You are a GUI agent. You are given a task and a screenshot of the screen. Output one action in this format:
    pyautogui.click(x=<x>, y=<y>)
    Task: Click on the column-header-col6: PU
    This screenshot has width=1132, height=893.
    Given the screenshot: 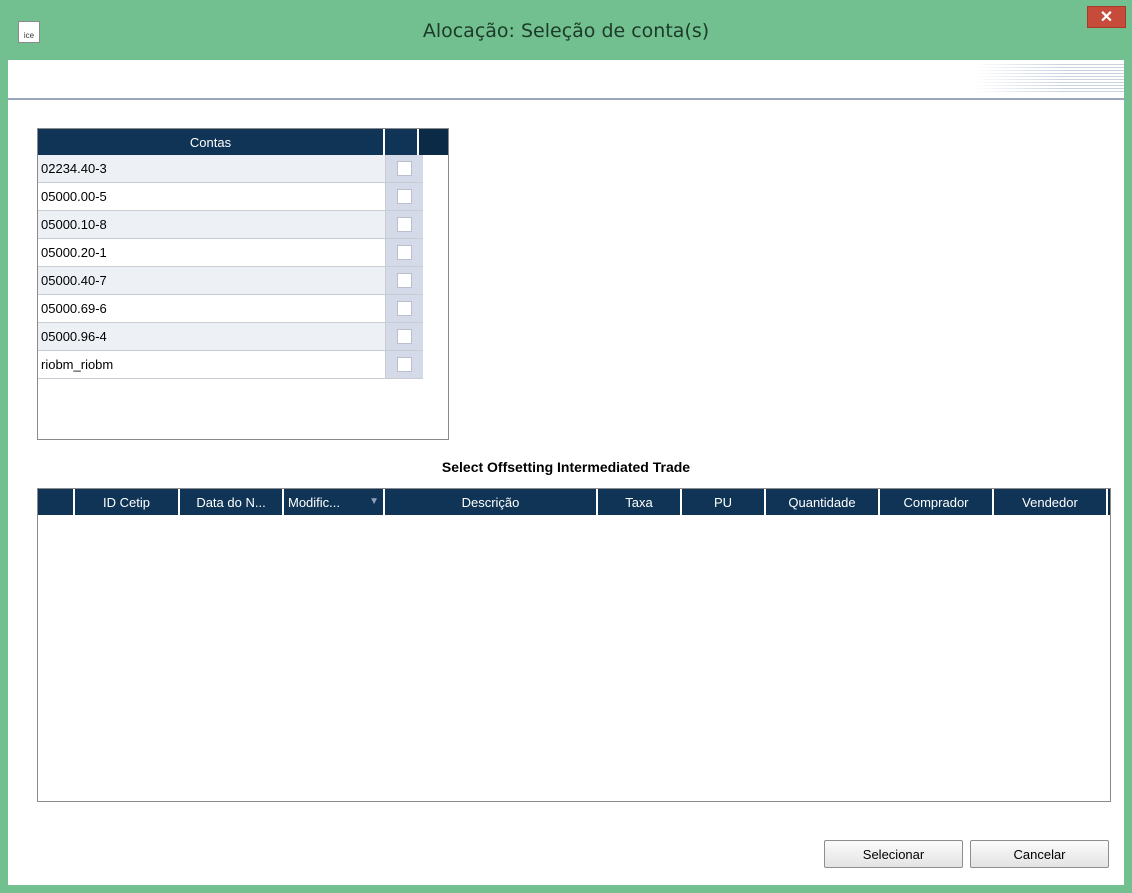 What is the action you would take?
    pyautogui.click(x=724, y=502)
    